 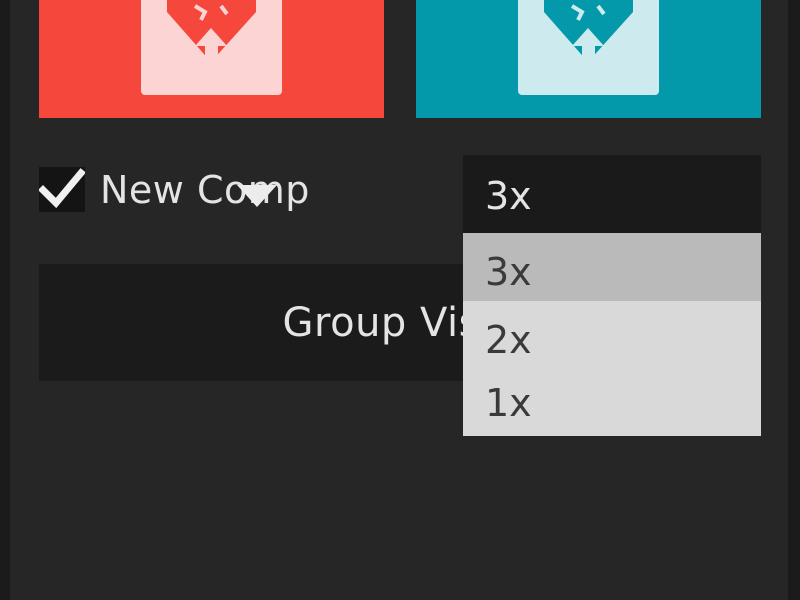 I want to click on scale-option-1x: 1x, so click(x=612, y=398).